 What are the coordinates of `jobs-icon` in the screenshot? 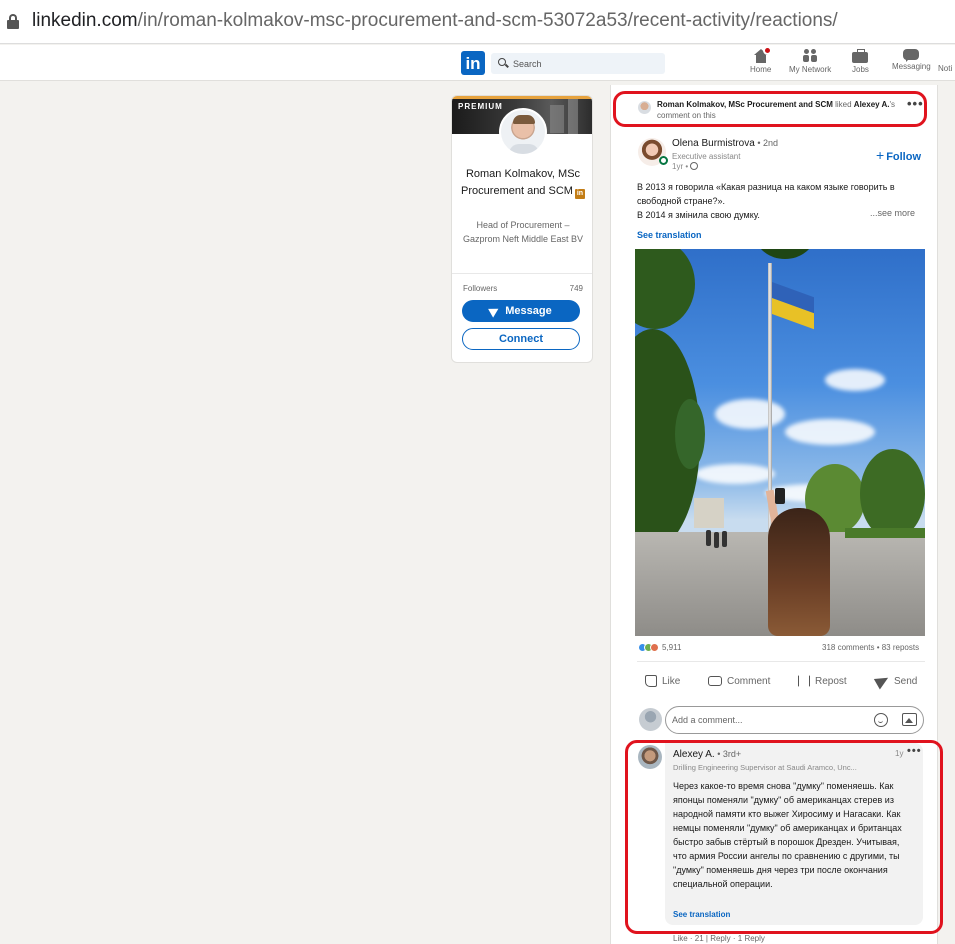 It's located at (860, 56).